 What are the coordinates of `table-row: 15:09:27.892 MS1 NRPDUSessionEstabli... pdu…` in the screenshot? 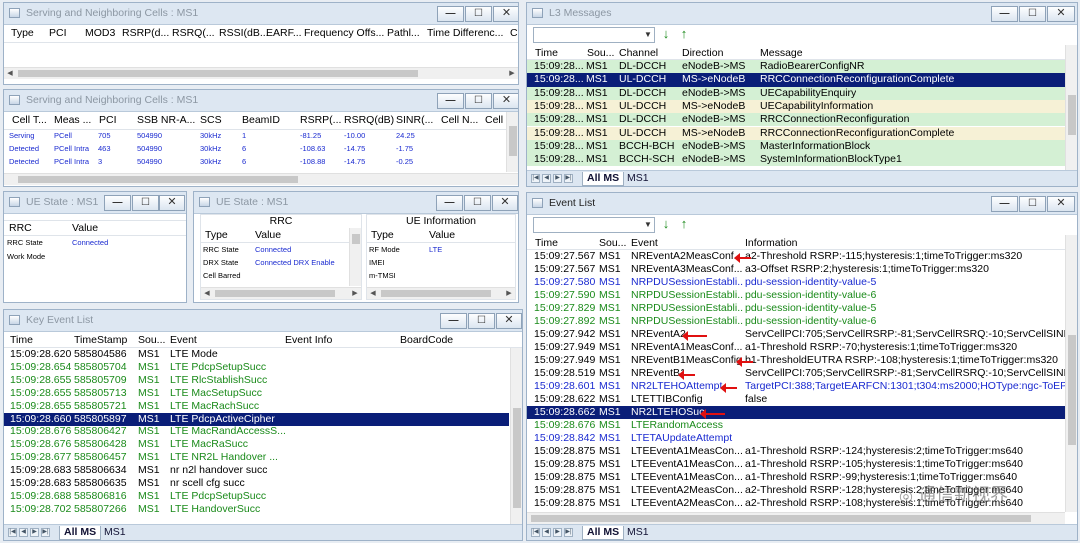 It's located at (796, 321).